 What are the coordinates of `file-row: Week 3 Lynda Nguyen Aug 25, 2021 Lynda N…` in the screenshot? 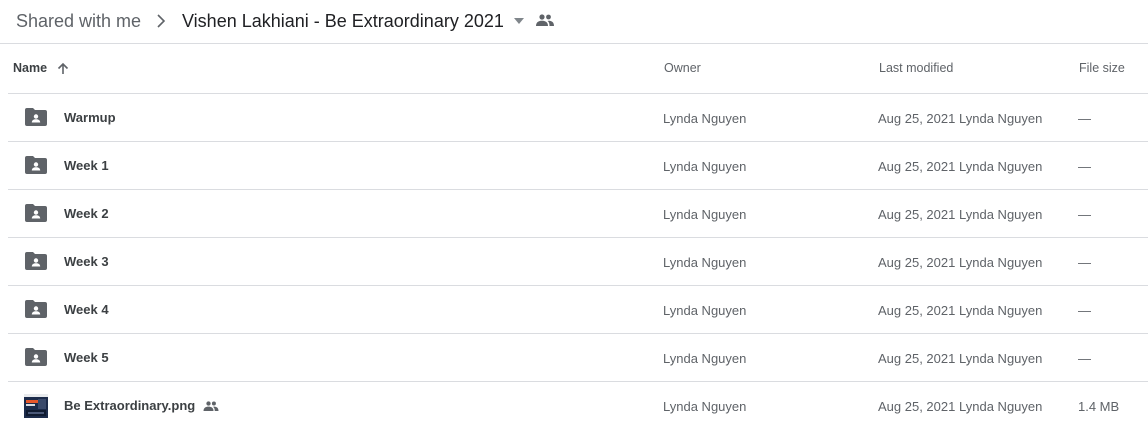 It's located at (578, 262).